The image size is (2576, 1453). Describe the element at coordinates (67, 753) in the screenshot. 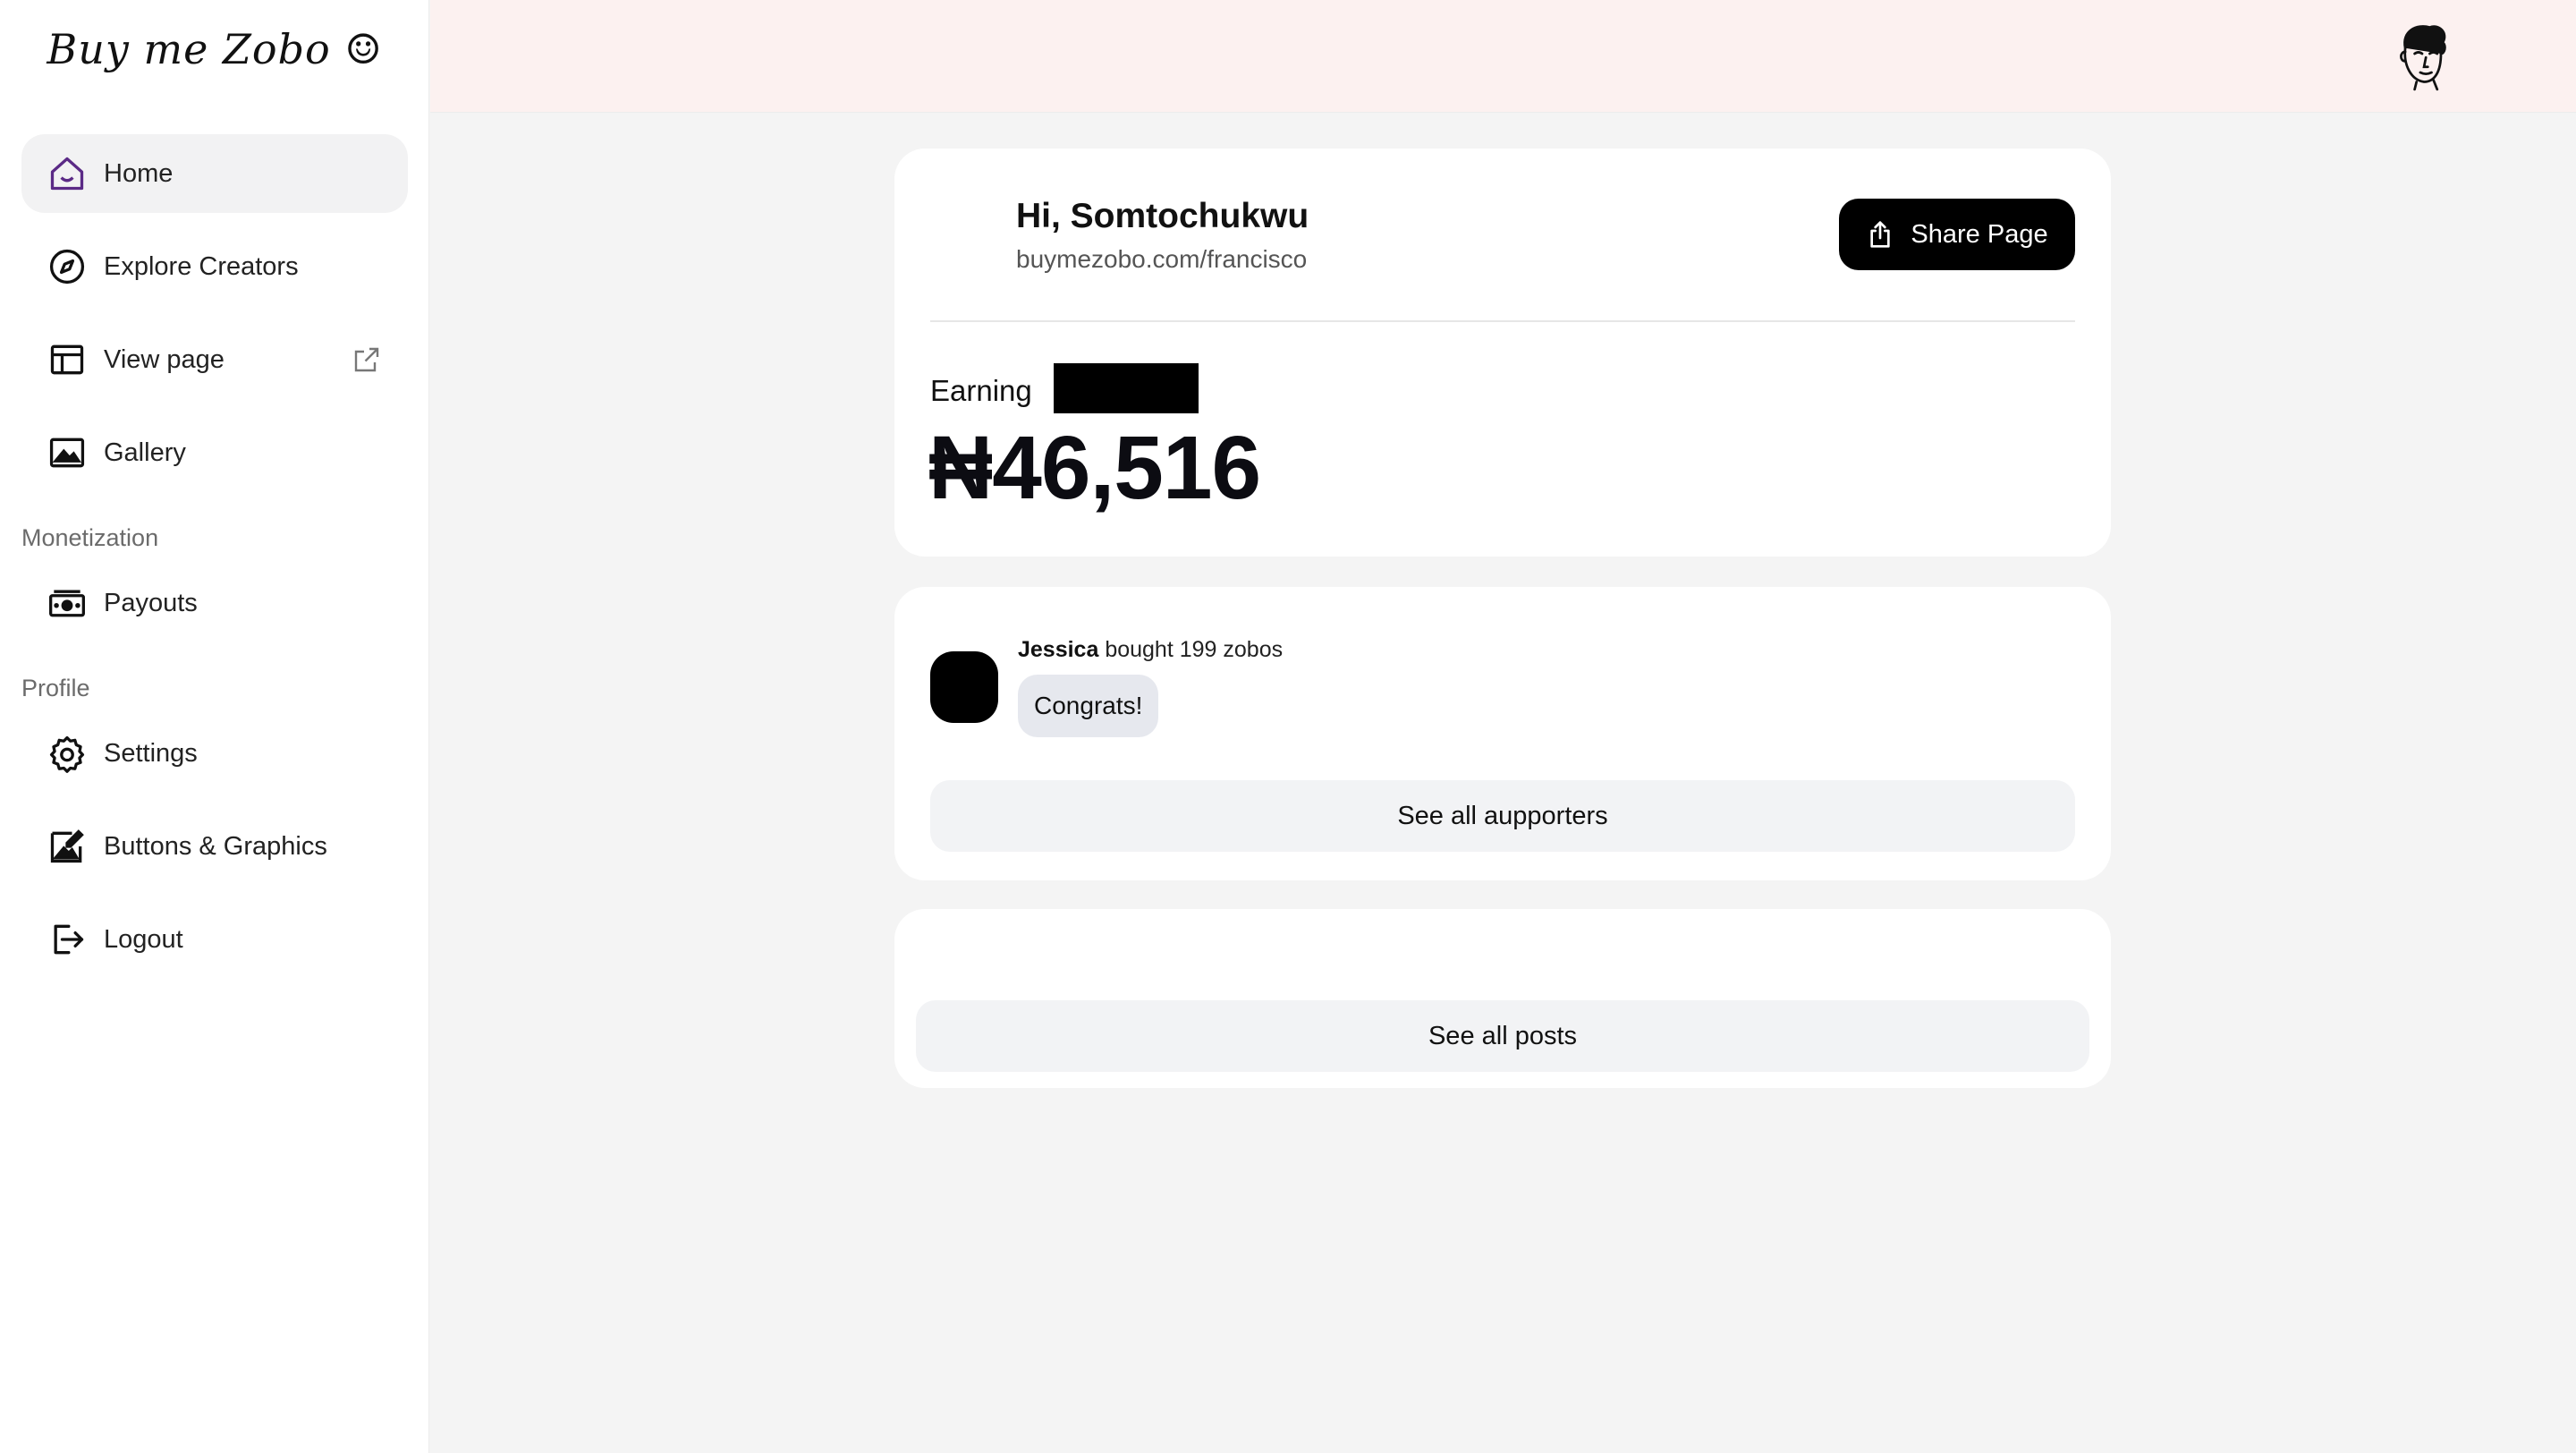

I see `gear-icon` at that location.